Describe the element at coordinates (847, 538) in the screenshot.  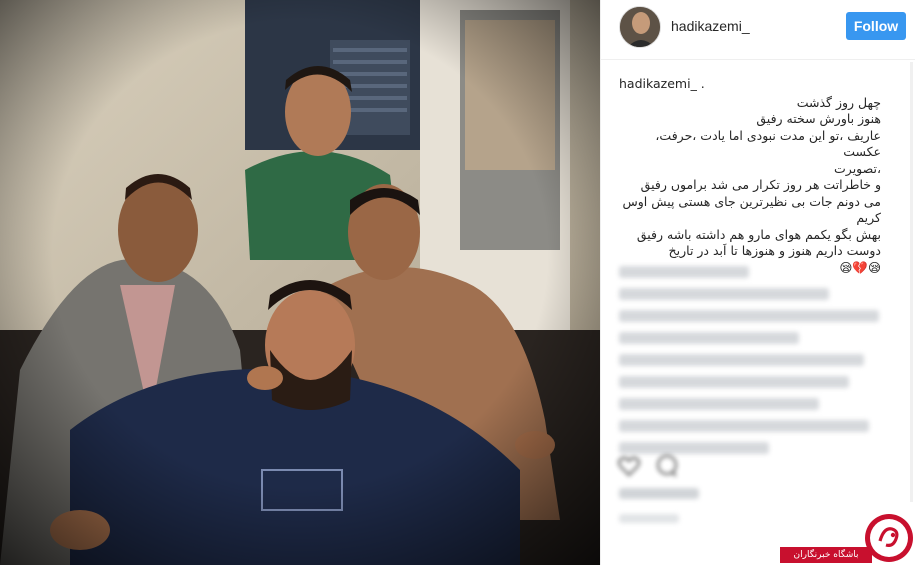
I see `watermark: باشگاه خبرنگاران` at that location.